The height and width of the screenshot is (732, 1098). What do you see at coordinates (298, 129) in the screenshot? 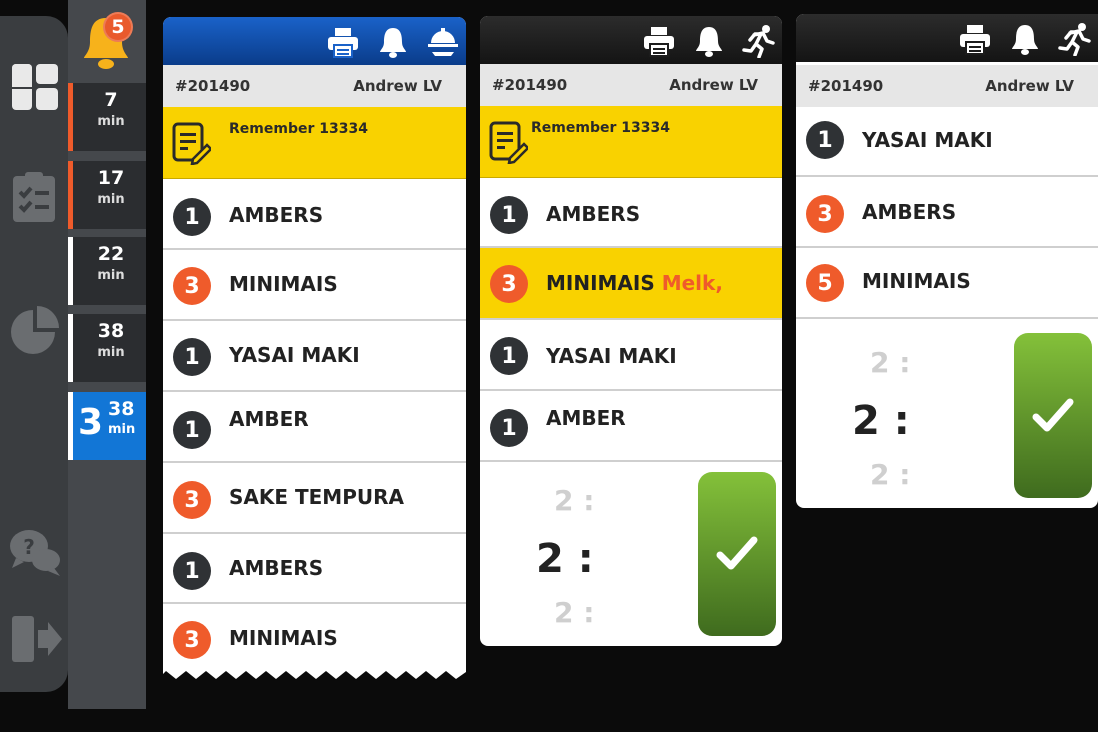
I see `order-note-text: Remember 13334` at bounding box center [298, 129].